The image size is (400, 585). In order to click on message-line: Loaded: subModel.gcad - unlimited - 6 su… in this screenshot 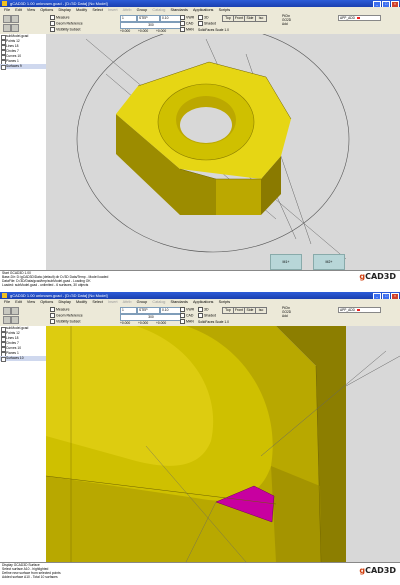, I will do `click(45, 285)`.